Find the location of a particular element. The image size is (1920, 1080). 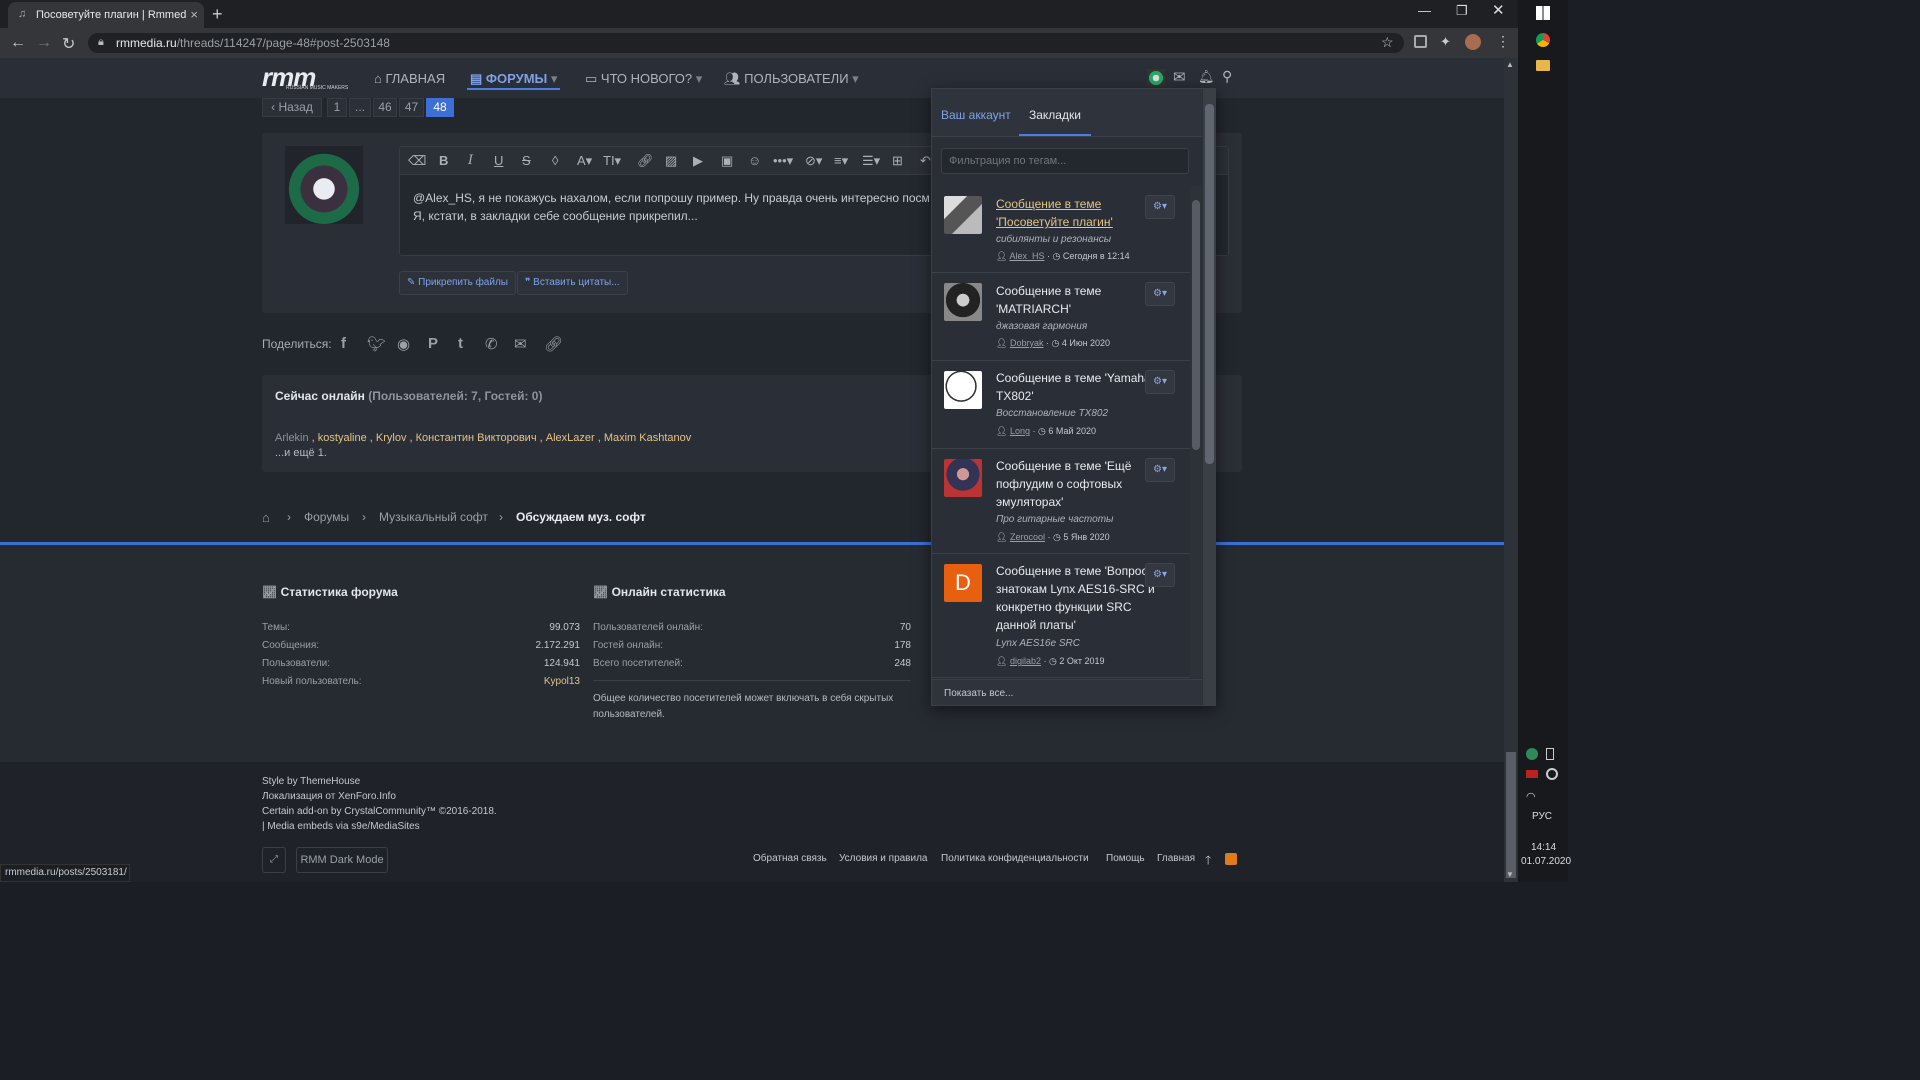

bookmarks-scrollbar-thumb is located at coordinates (1196, 325).